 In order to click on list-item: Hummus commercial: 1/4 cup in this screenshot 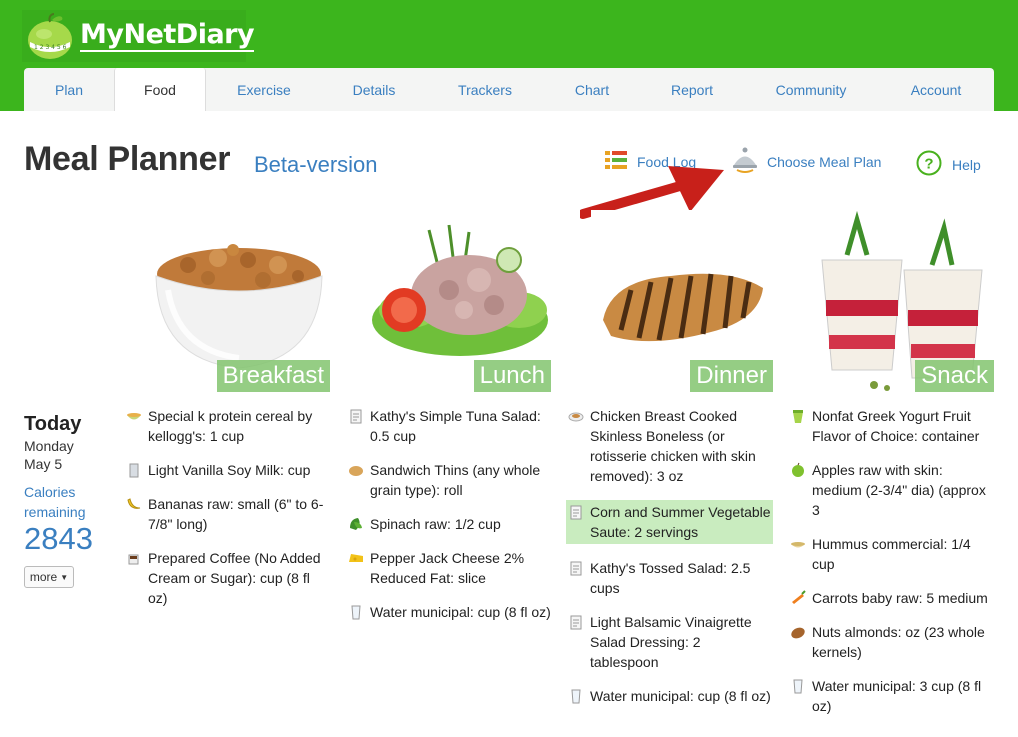, I will do `click(891, 554)`.